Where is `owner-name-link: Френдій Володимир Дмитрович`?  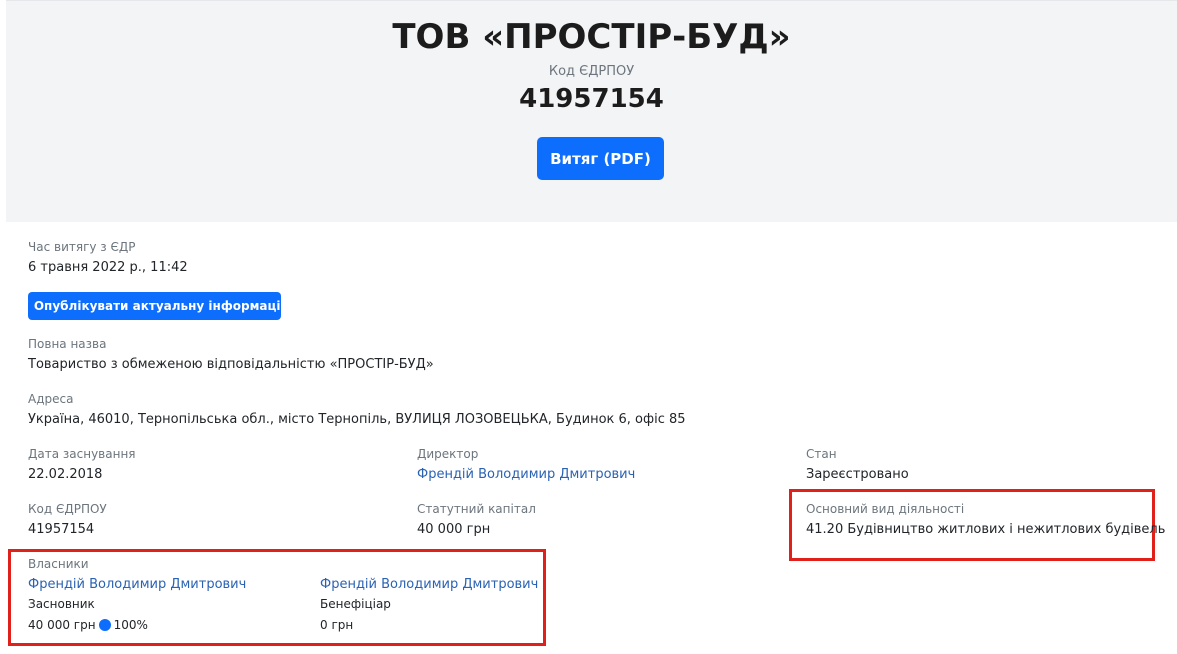
owner-name-link: Френдій Володимир Дмитрович is located at coordinates (137, 584).